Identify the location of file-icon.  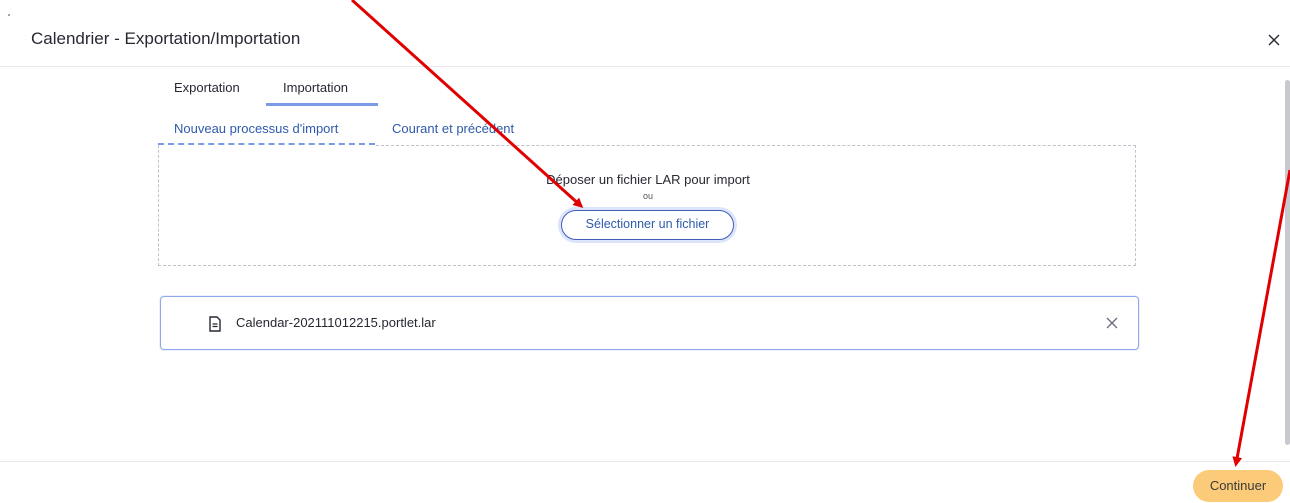
(215, 324).